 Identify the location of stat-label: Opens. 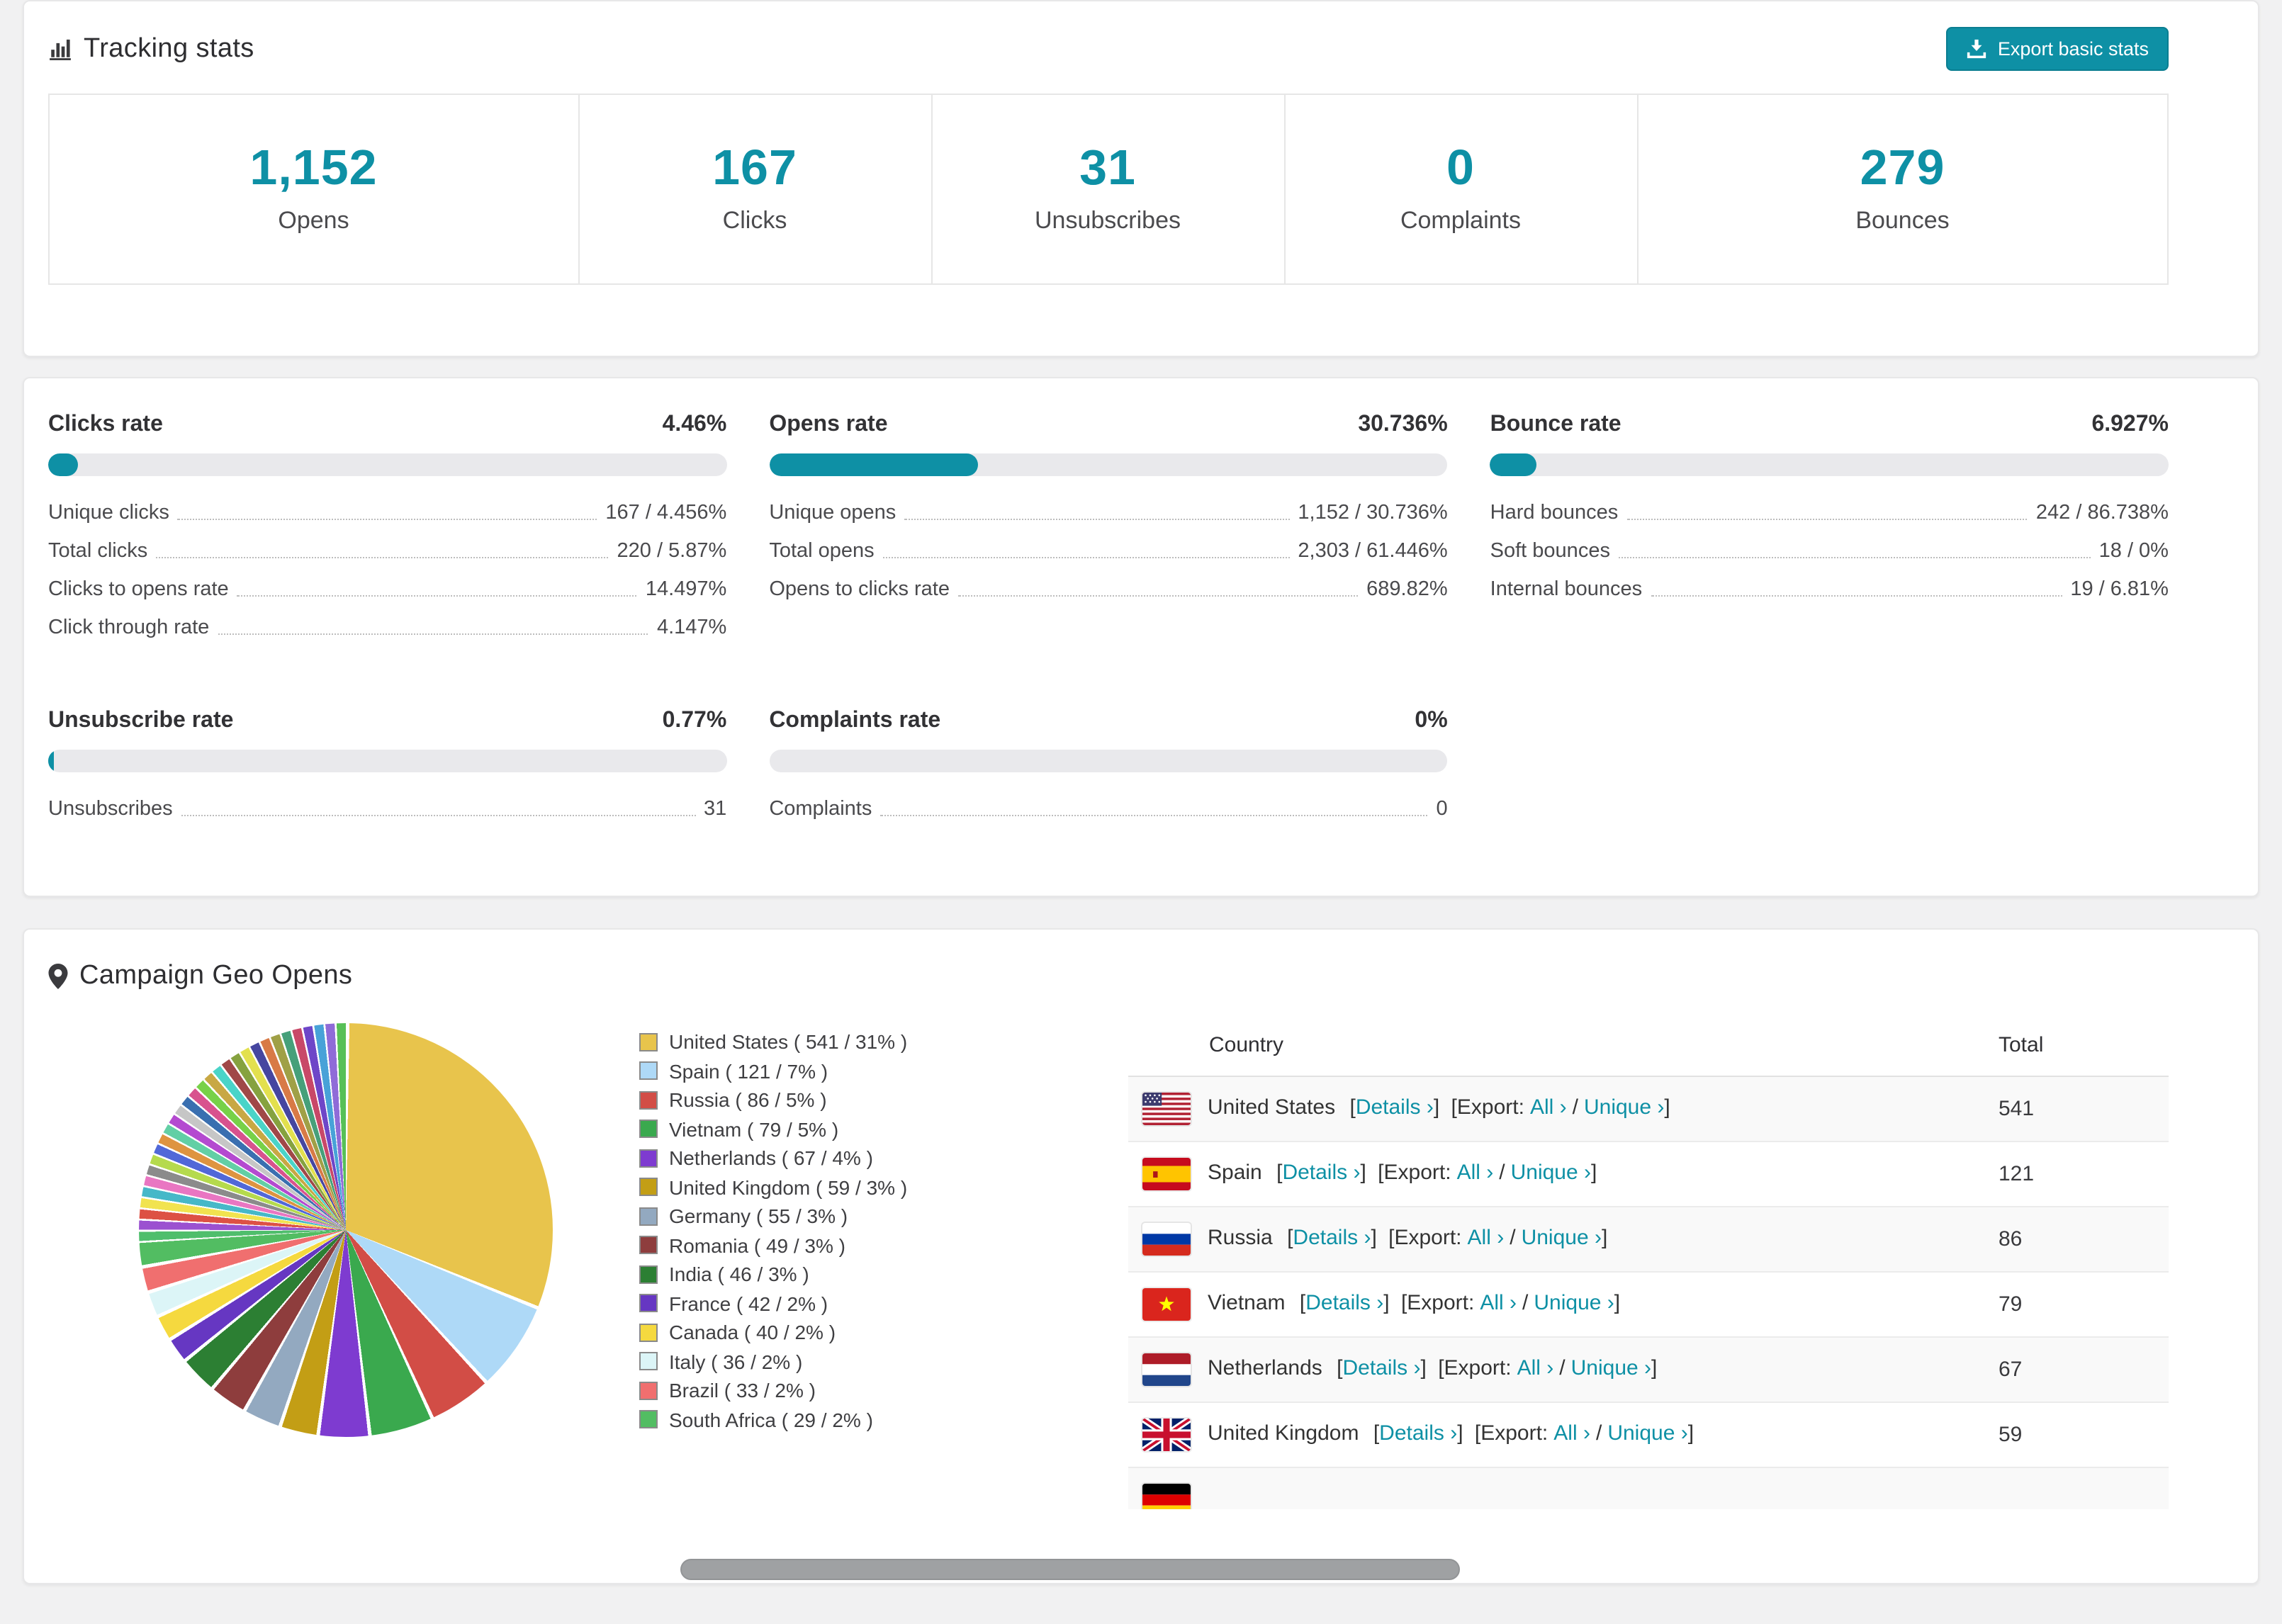
(314, 221).